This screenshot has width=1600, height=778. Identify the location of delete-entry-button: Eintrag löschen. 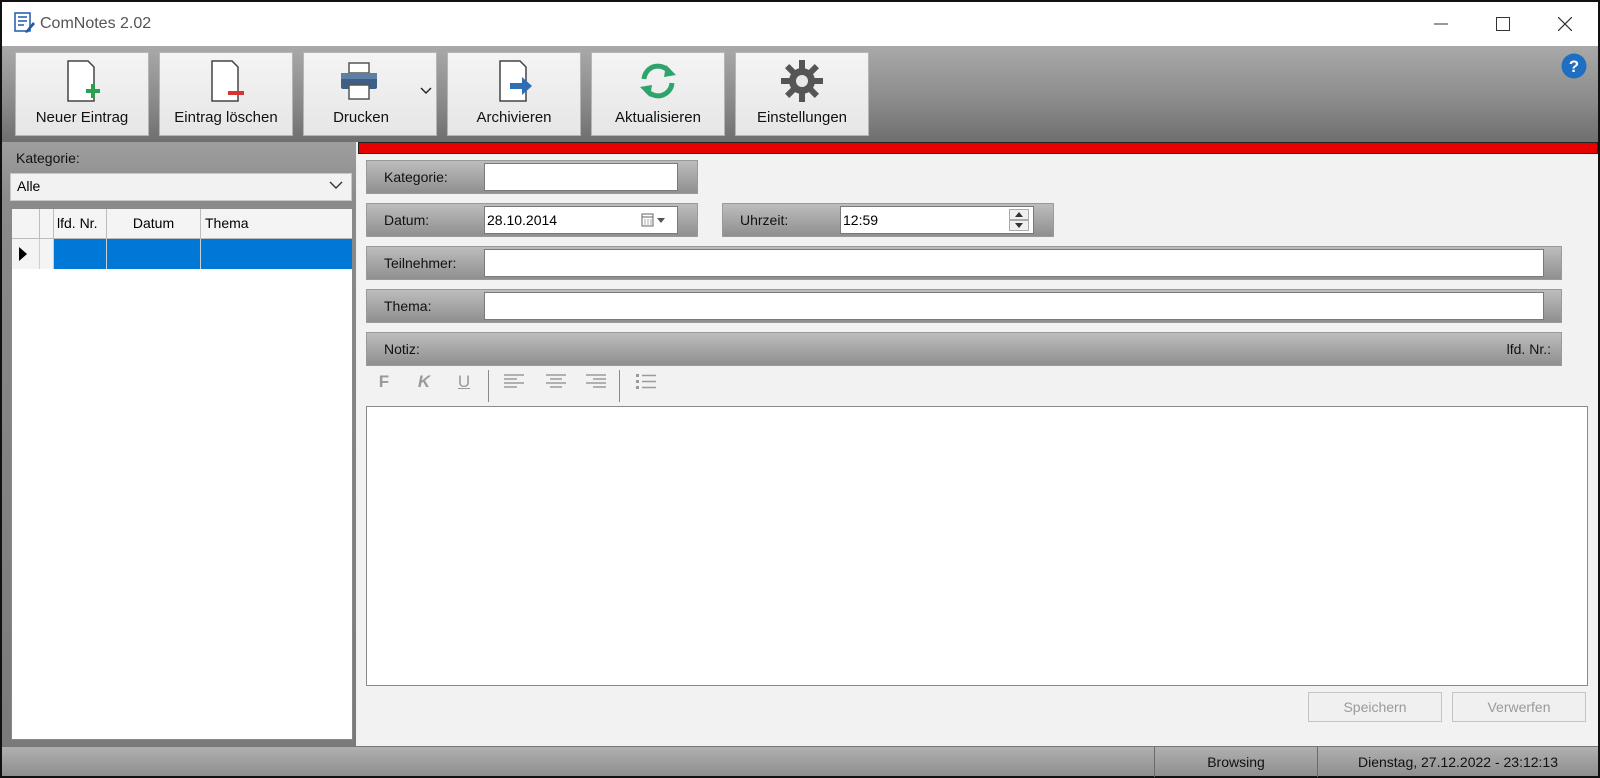
(226, 94).